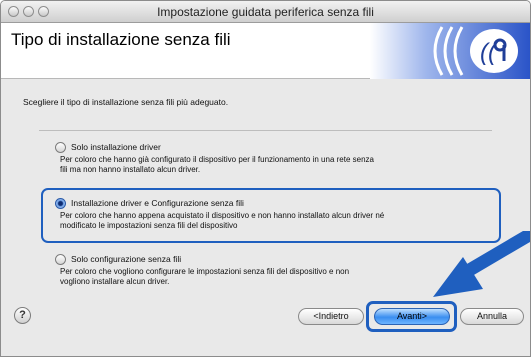 The image size is (531, 357). I want to click on page-title: Tipo di installazione senza fili, so click(121, 39).